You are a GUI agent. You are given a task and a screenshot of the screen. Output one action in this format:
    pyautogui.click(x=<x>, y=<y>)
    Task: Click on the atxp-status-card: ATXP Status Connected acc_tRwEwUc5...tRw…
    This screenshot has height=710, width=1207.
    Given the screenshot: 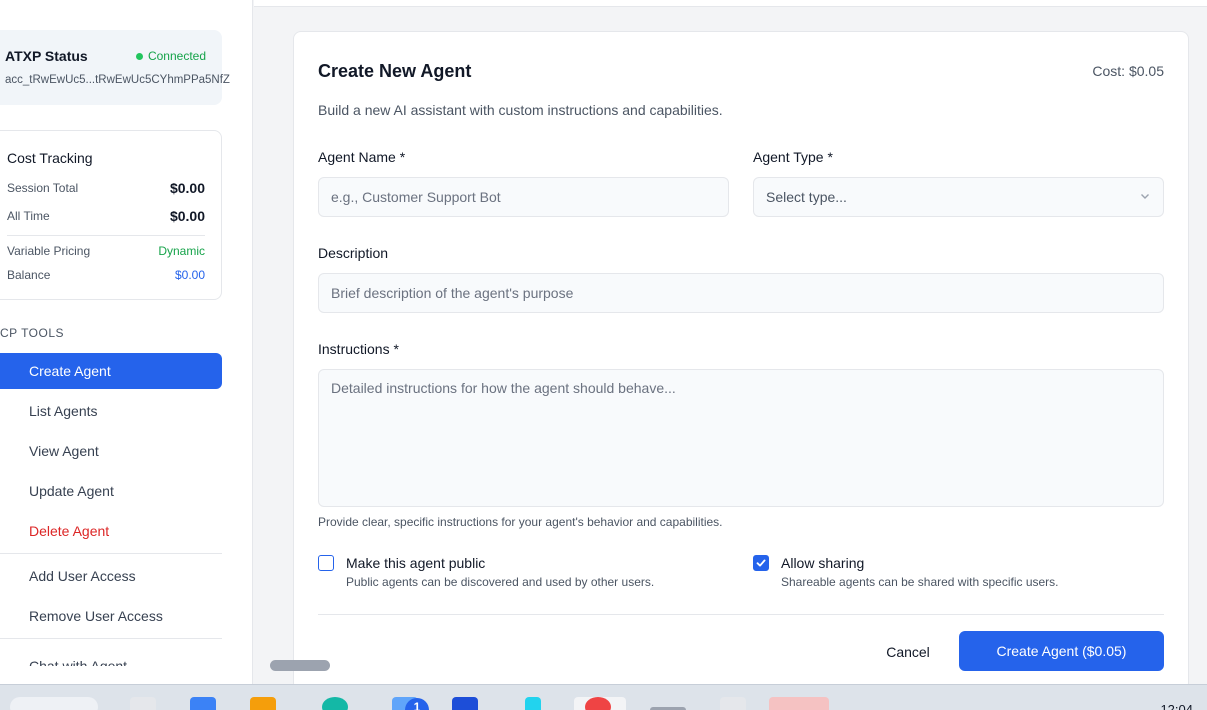 What is the action you would take?
    pyautogui.click(x=115, y=67)
    